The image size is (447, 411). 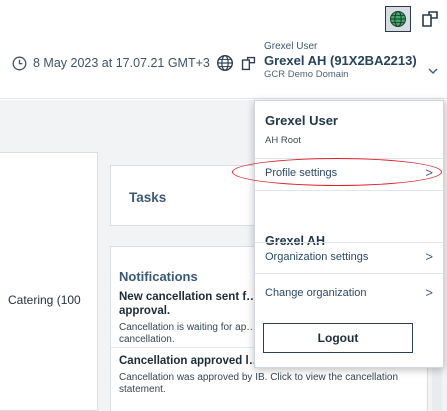 What do you see at coordinates (189, 304) in the screenshot?
I see `notification-1-title: New cancellation sent f… approval.` at bounding box center [189, 304].